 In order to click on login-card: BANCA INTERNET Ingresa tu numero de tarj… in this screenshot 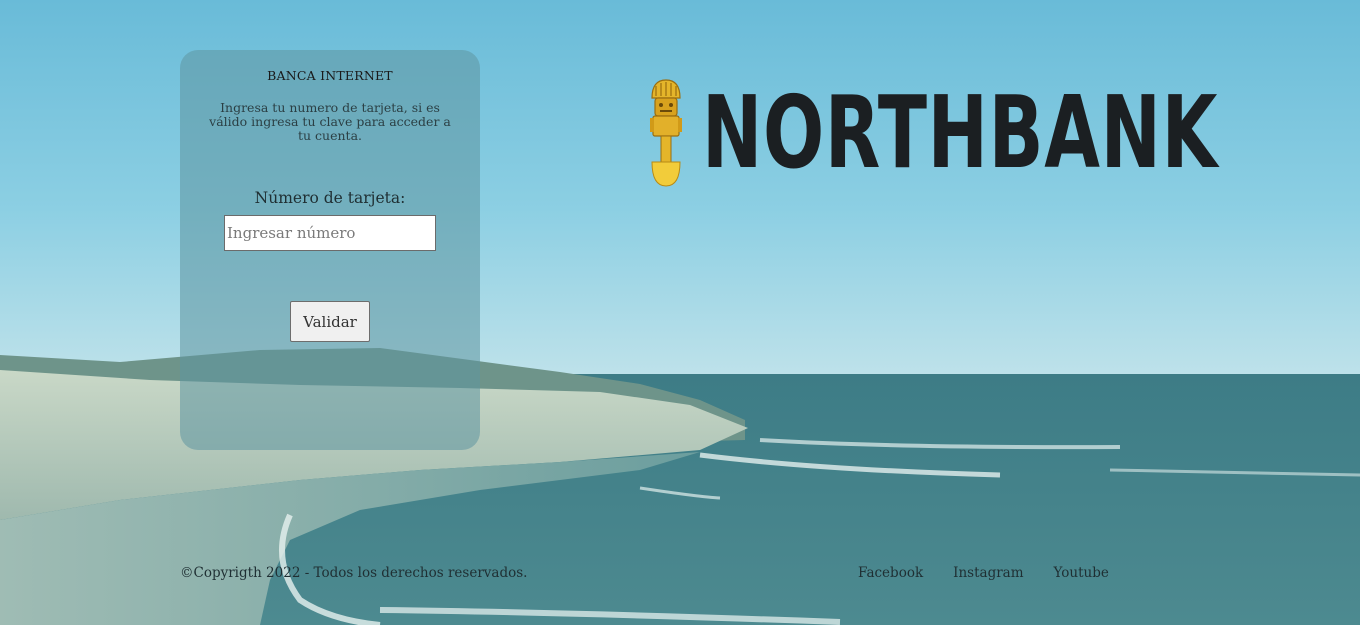, I will do `click(330, 250)`.